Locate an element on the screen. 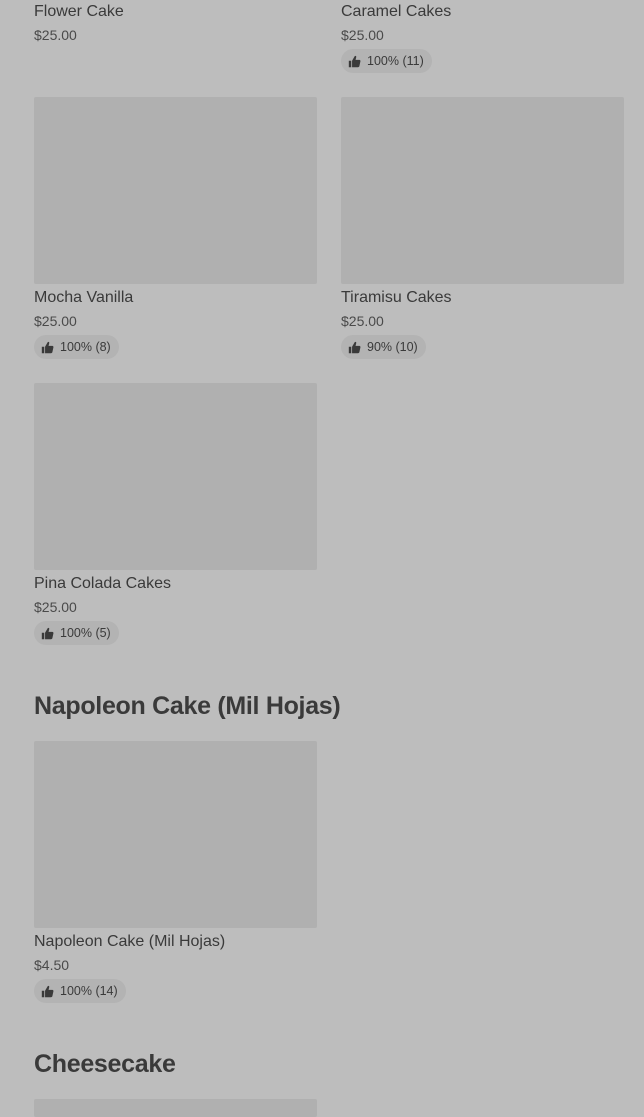 This screenshot has height=1117, width=644. rating-badge: 100% (11) is located at coordinates (386, 61).